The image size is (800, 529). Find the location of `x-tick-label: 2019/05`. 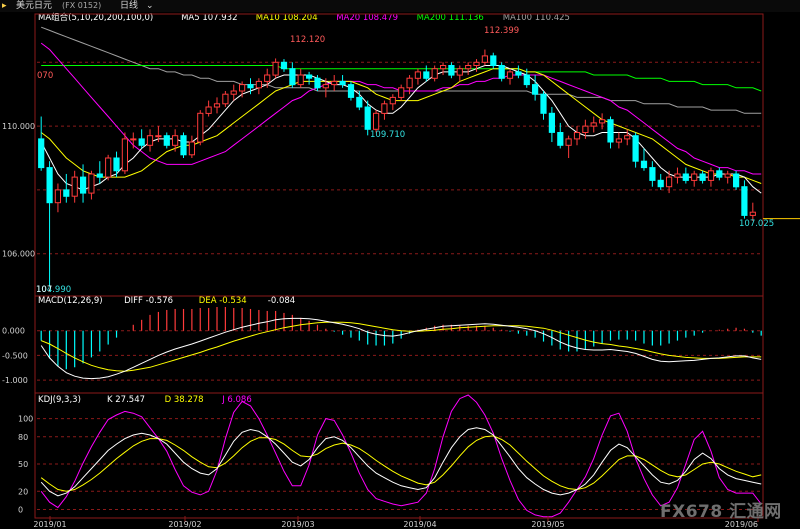

x-tick-label: 2019/05 is located at coordinates (547, 524).